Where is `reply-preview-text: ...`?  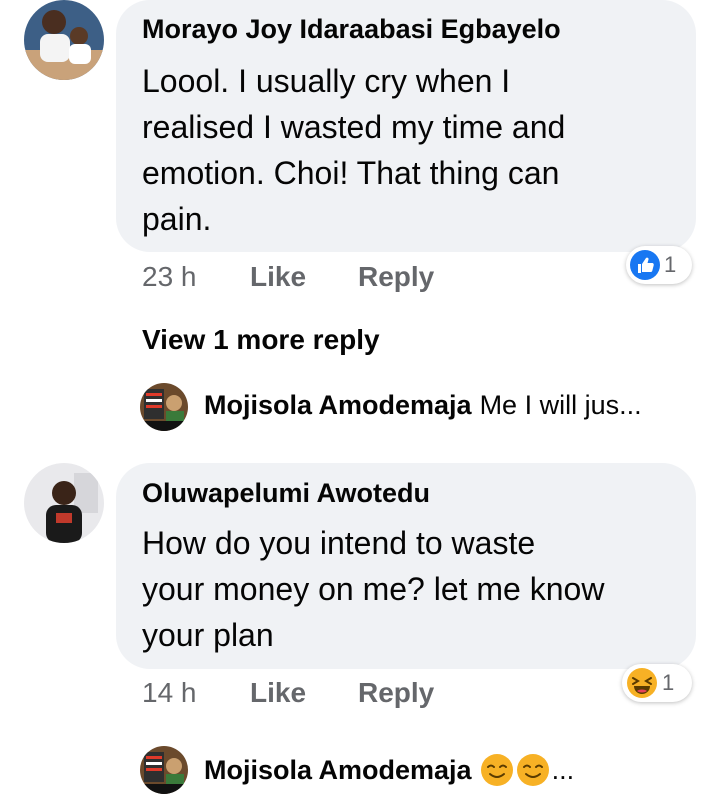
reply-preview-text: ... is located at coordinates (563, 769).